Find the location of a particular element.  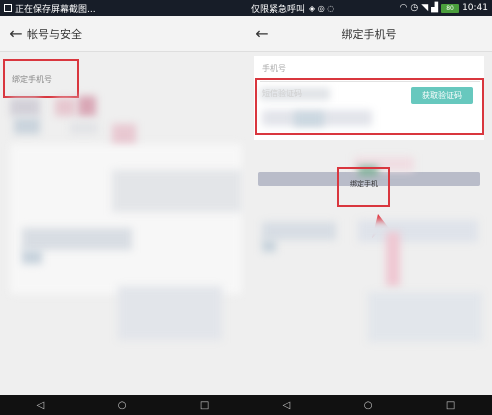

status-bar: 仅限紧急呼叫 ◈ ◎ ◌ ◠ ◷ ◥ ▟ 80 10:41 is located at coordinates (369, 8).